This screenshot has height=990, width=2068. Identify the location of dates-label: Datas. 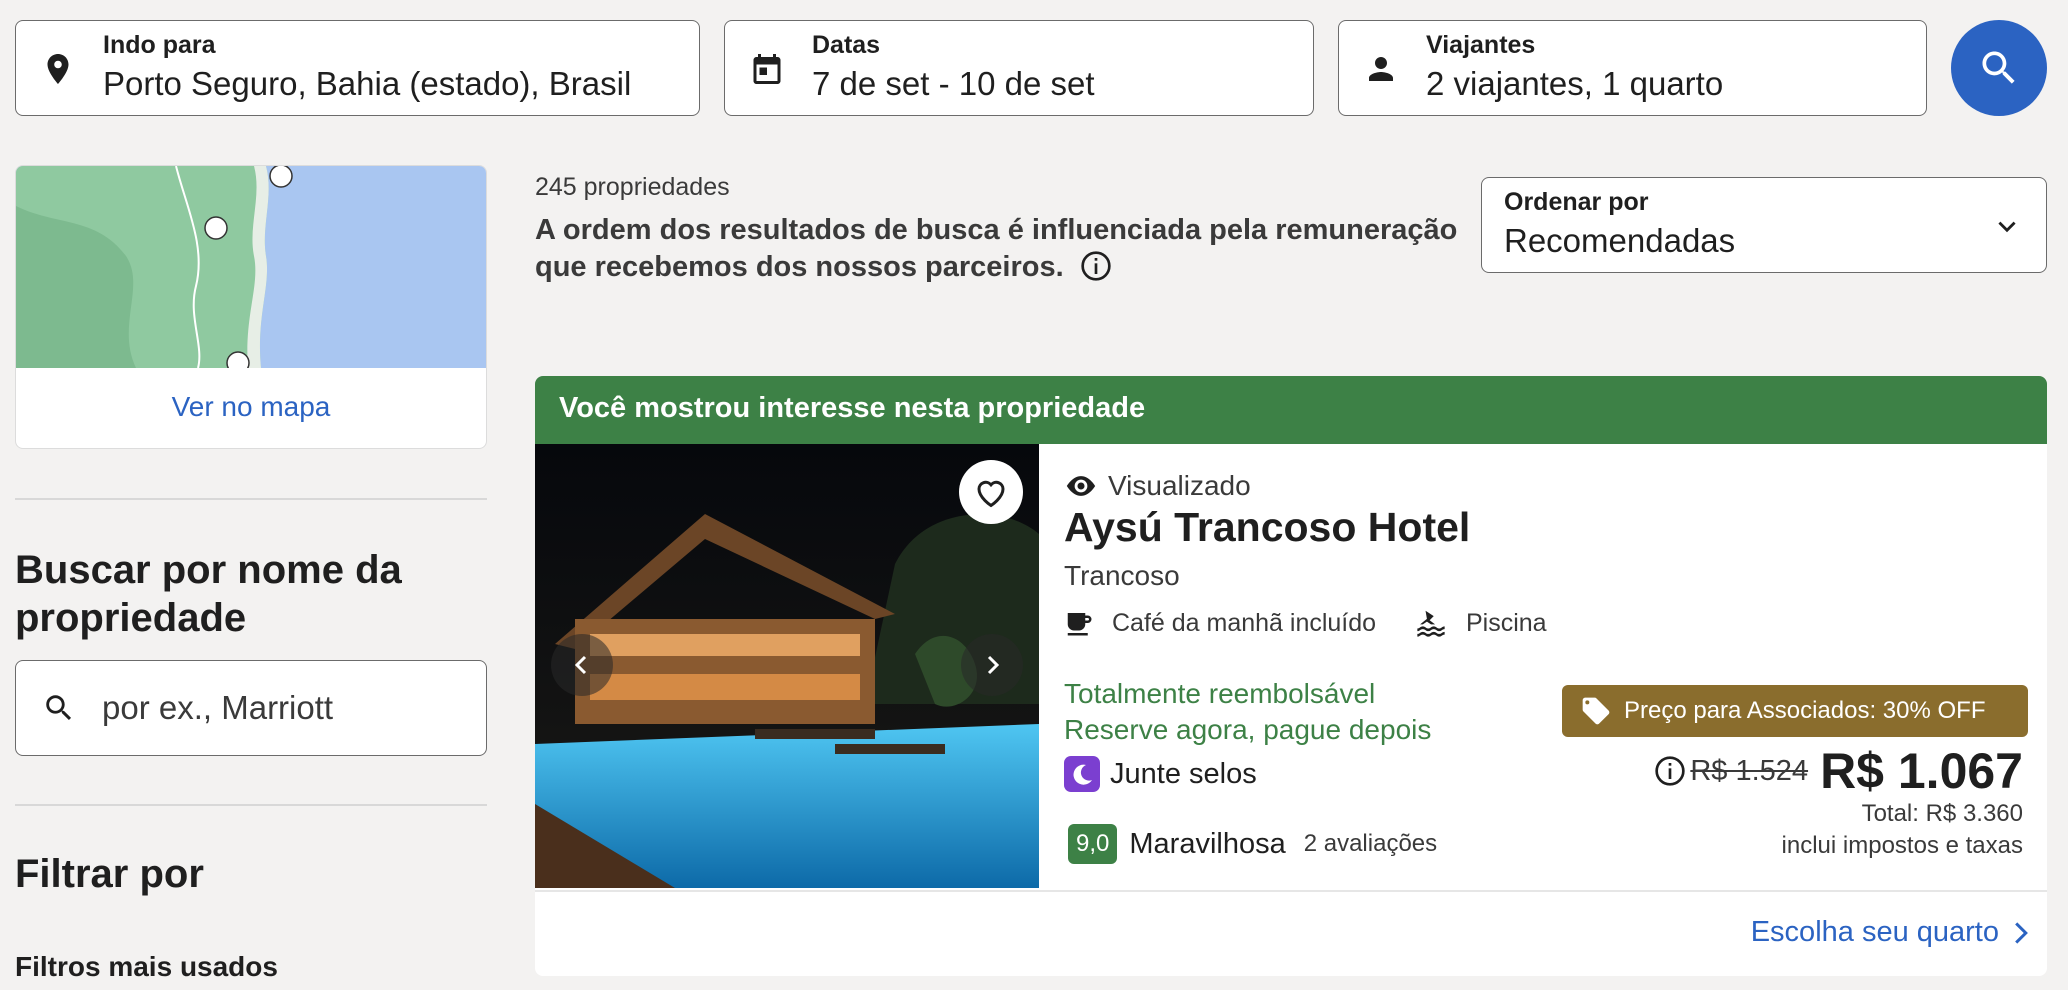
(846, 45).